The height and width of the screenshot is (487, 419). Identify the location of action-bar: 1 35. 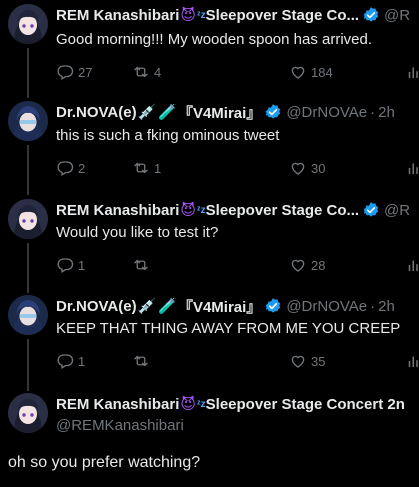
(237, 361).